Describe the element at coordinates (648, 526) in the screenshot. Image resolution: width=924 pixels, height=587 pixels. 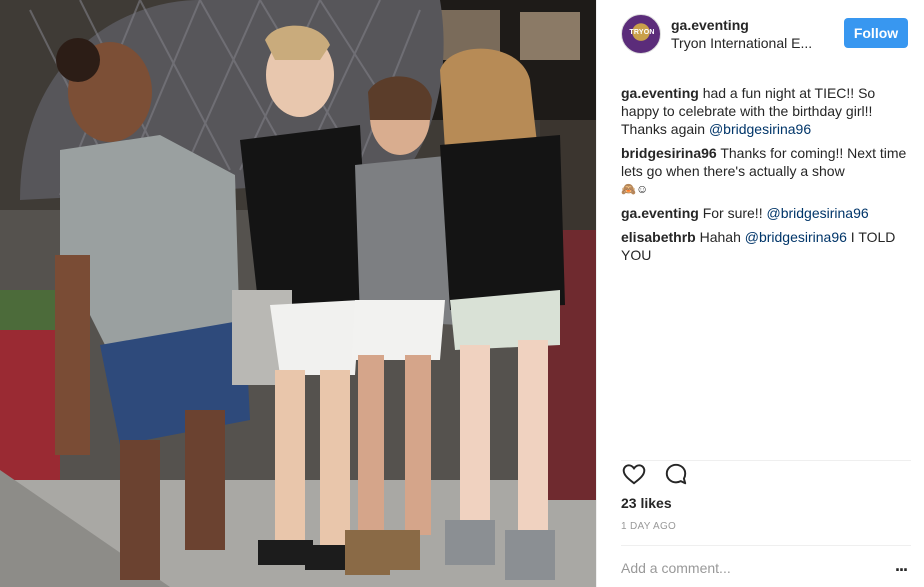
I see `post-timestamp: 1 DAY AGO` at that location.